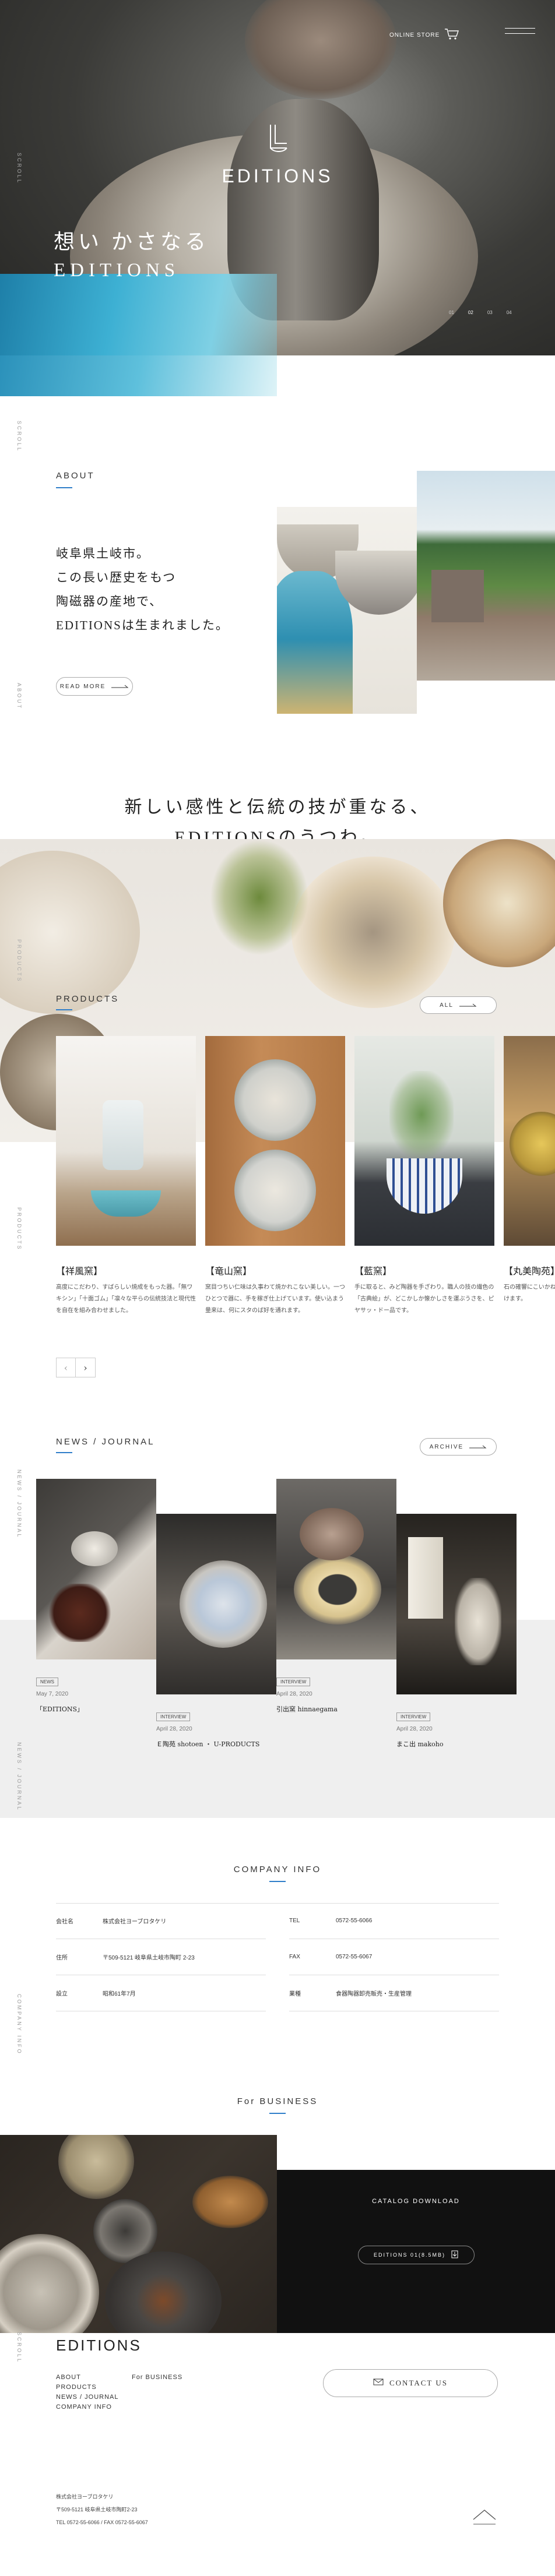 This screenshot has width=555, height=2576. What do you see at coordinates (87, 2378) in the screenshot?
I see `footer-link-about: ABOUT` at bounding box center [87, 2378].